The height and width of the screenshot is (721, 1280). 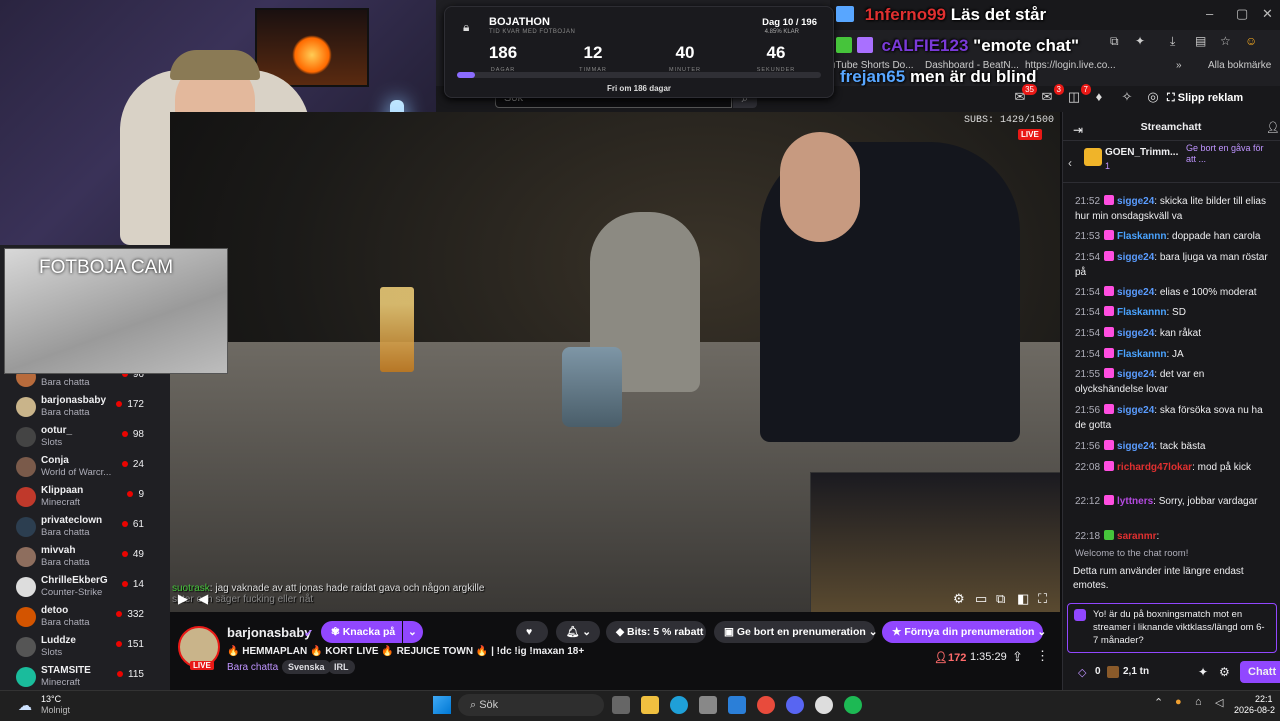 I want to click on settings-icon: ⚙, so click(x=959, y=599).